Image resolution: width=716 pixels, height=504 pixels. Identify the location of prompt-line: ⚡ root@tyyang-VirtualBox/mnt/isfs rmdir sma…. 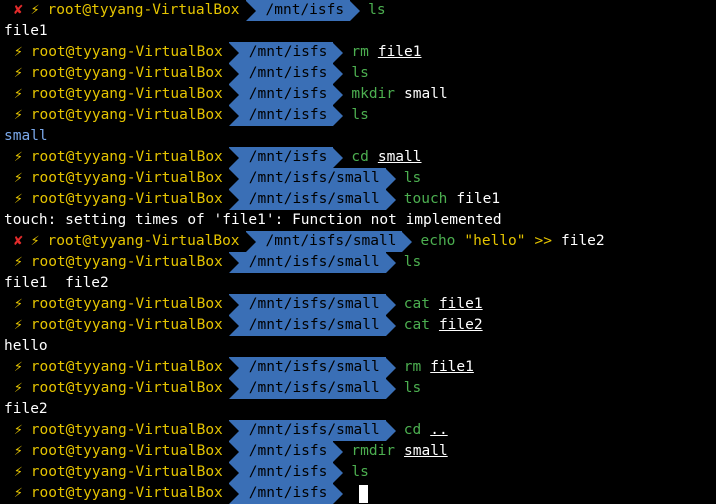
(224, 451).